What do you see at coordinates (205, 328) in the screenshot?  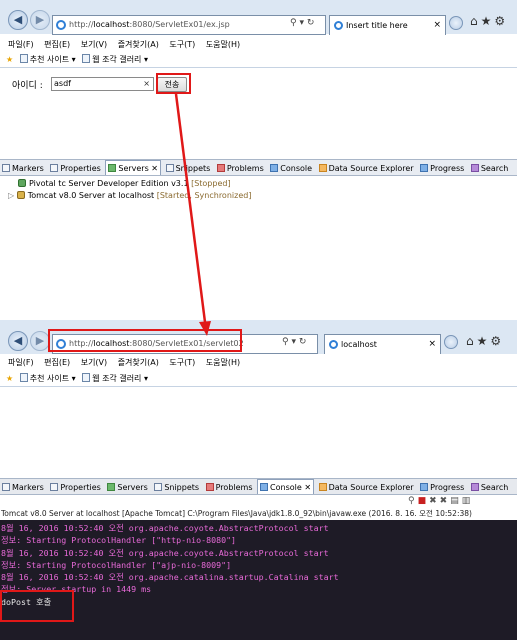 I see `arrow-head` at bounding box center [205, 328].